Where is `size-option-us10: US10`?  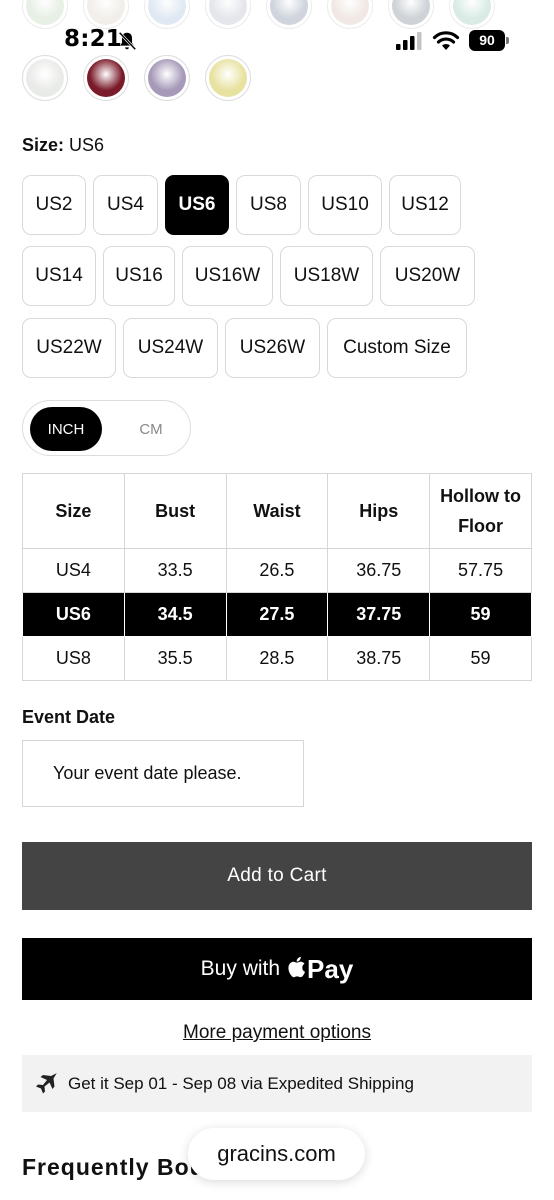
size-option-us10: US10 is located at coordinates (345, 205).